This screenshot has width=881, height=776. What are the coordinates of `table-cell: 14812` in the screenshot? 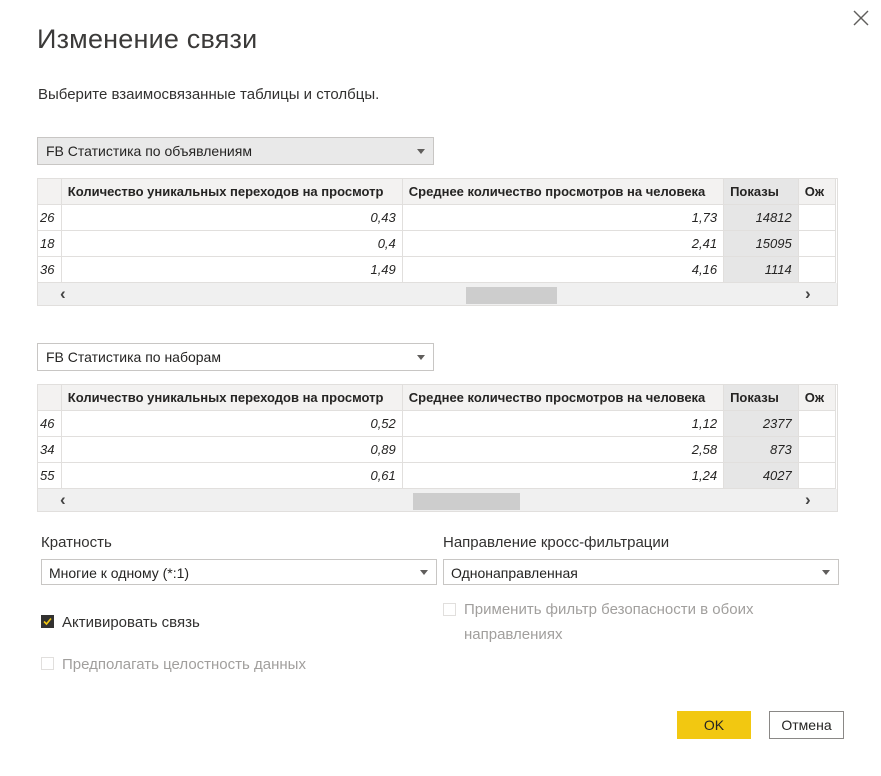 It's located at (761, 217).